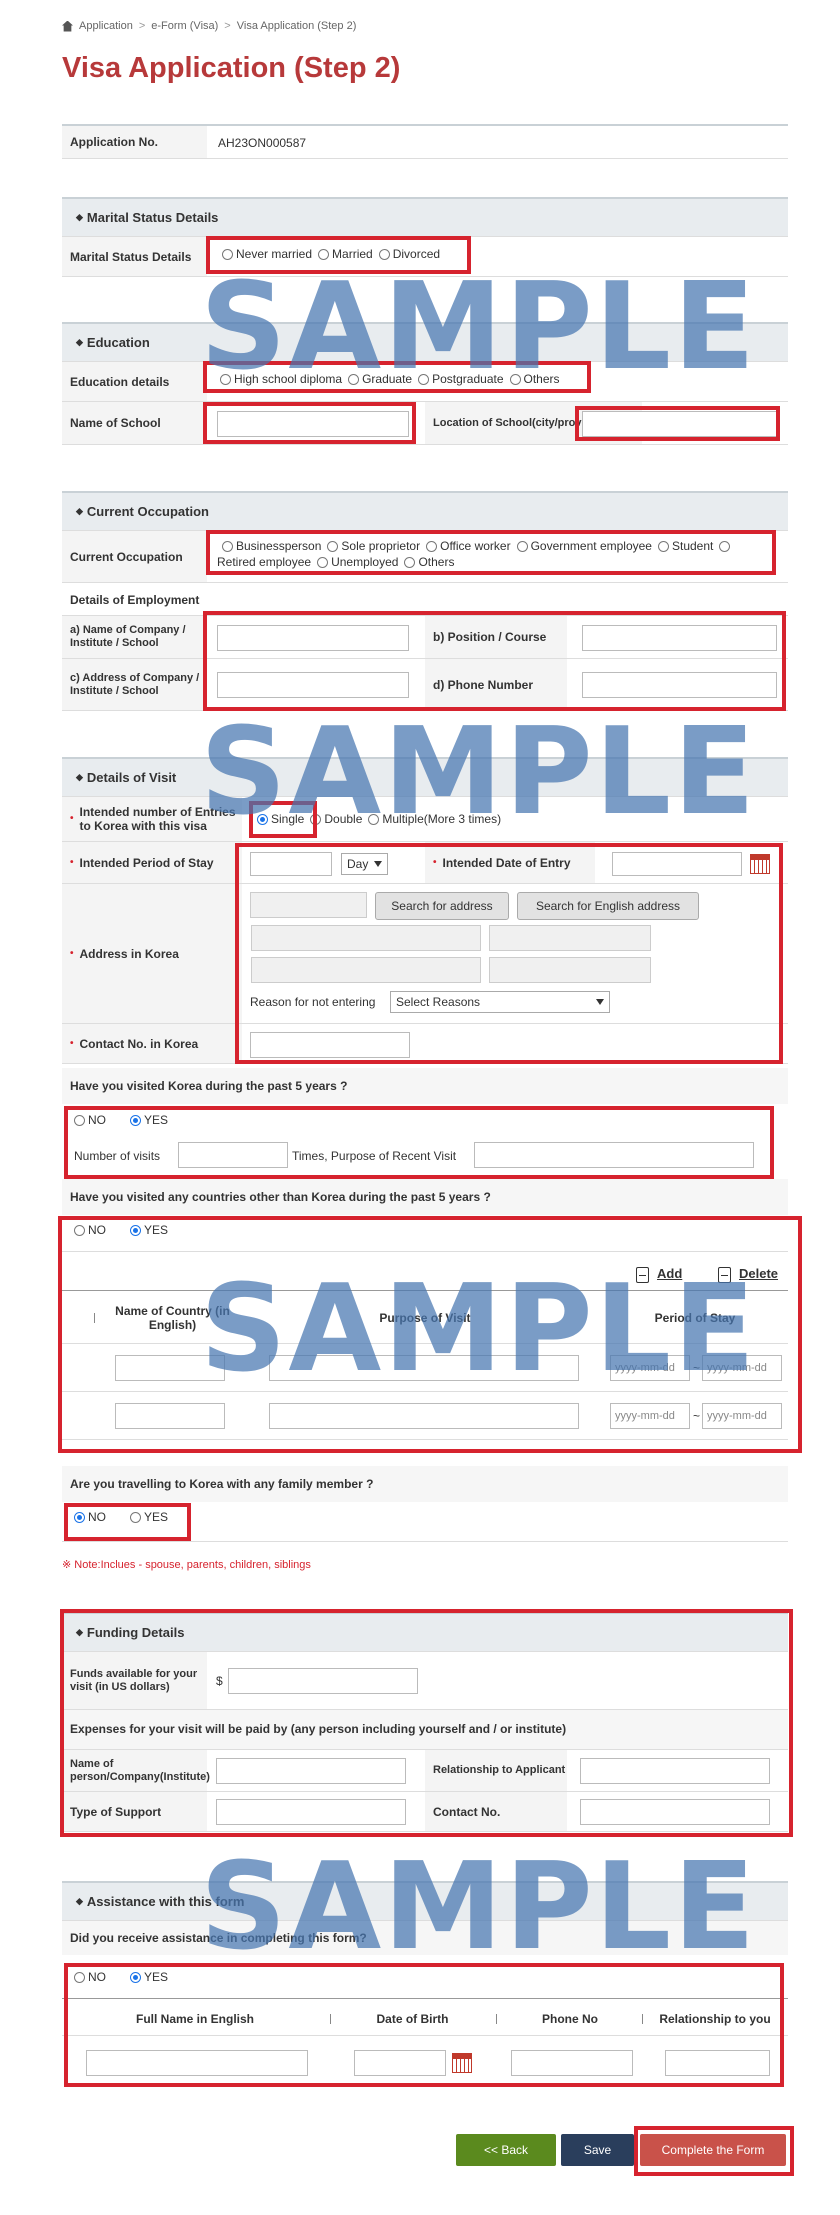  What do you see at coordinates (308, 905) in the screenshot?
I see `postal-code-input` at bounding box center [308, 905].